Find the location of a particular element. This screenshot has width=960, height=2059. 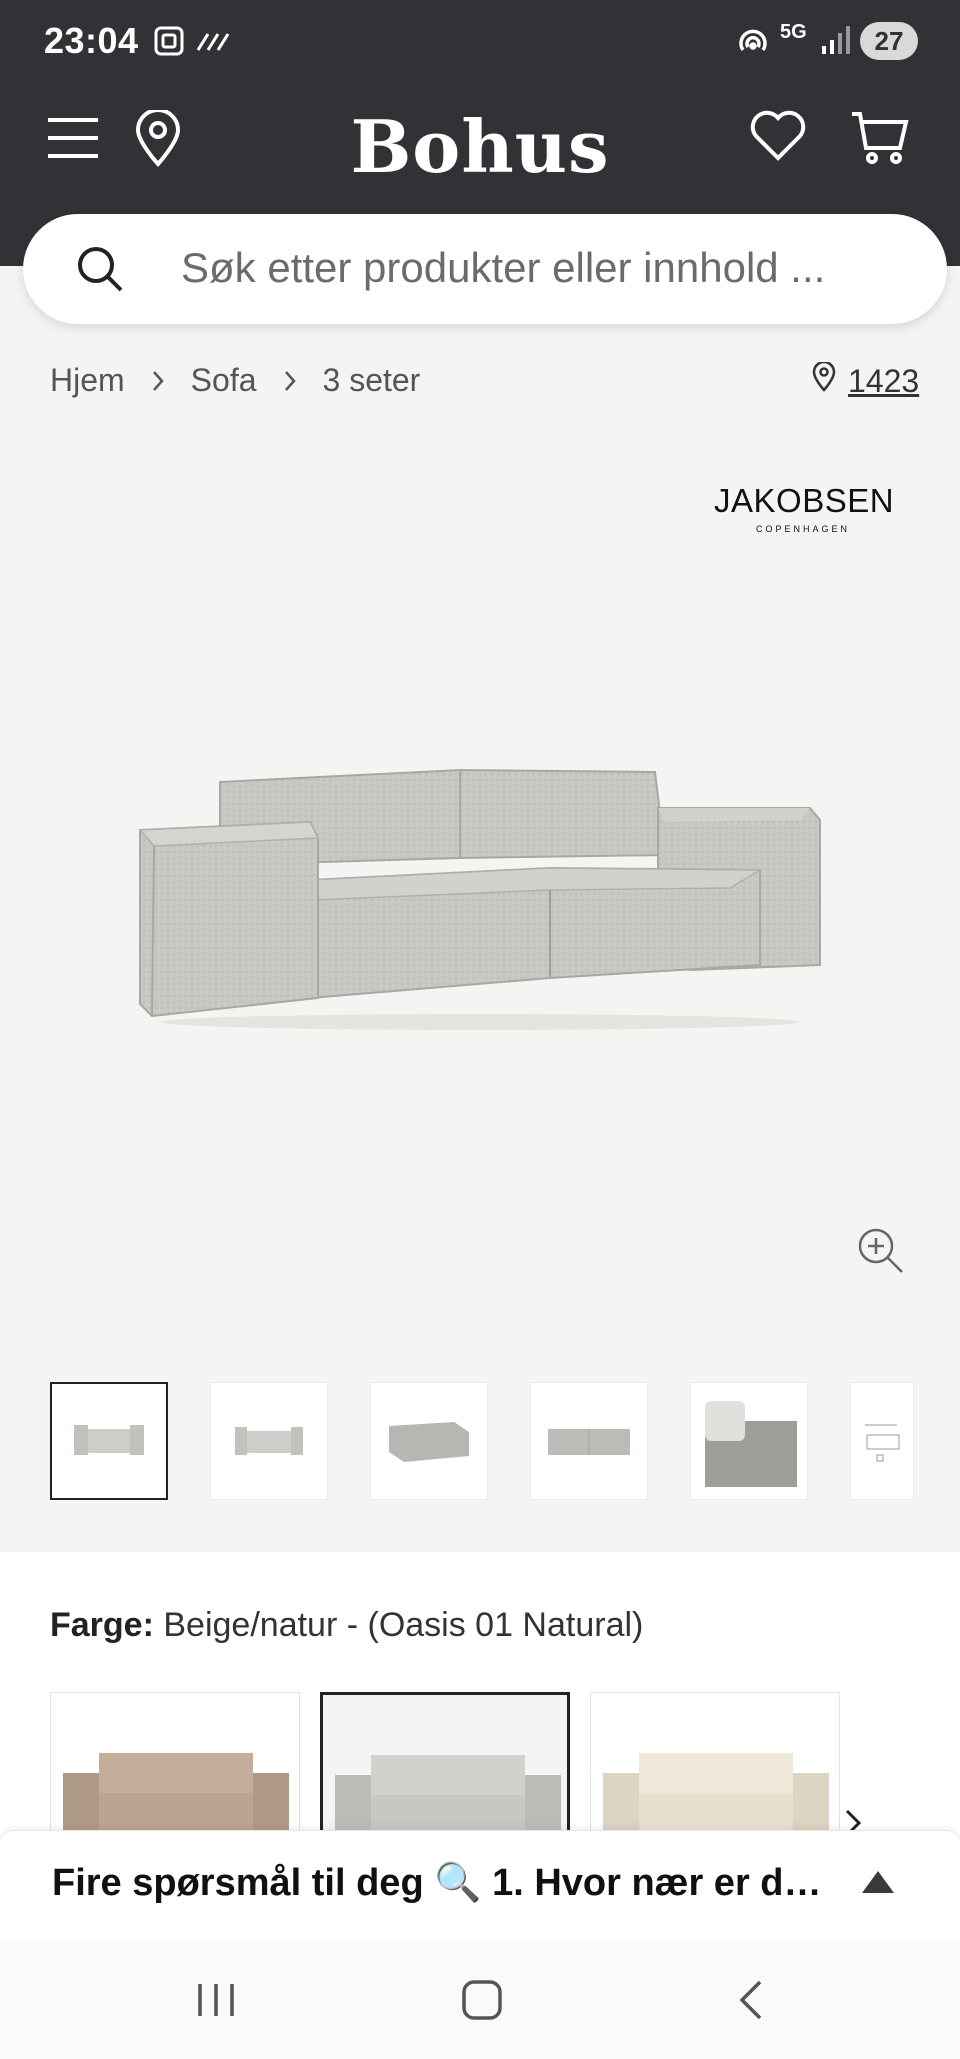

color-swatches is located at coordinates (483, 1762).